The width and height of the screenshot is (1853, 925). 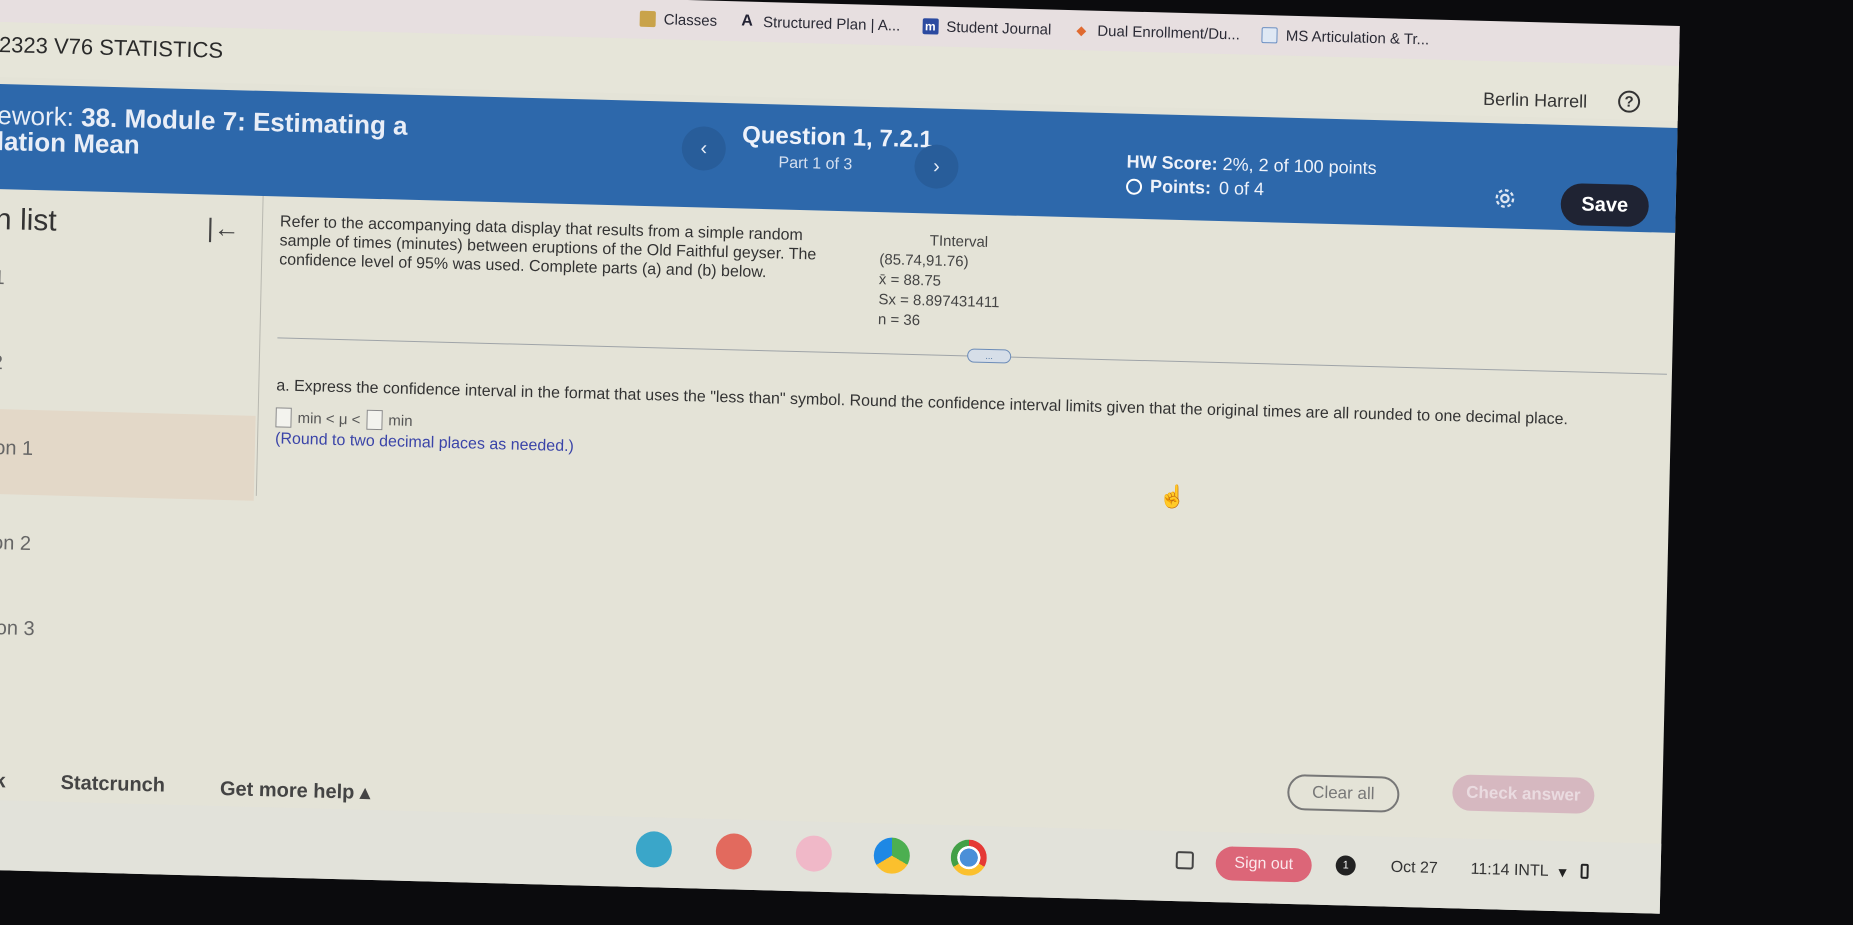 What do you see at coordinates (344, 419) in the screenshot?
I see `answer-row: min < μ < min` at bounding box center [344, 419].